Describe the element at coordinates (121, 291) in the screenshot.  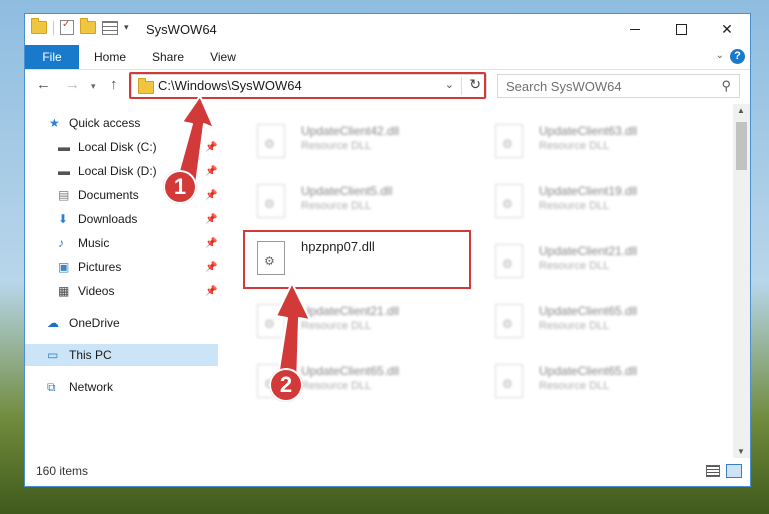
I see `sidebar-item-videos: ▦ Videos 📌` at that location.